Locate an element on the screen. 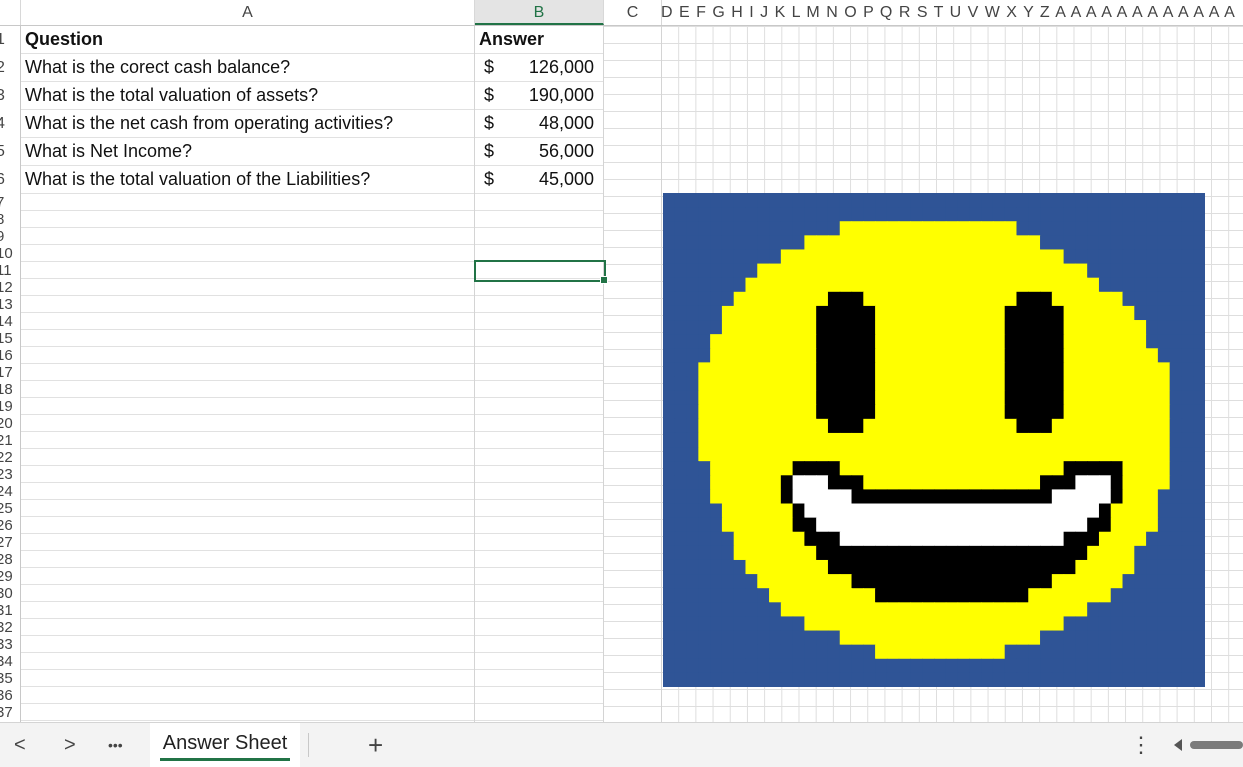 The width and height of the screenshot is (1243, 767). column-header-c: C is located at coordinates (633, 12).